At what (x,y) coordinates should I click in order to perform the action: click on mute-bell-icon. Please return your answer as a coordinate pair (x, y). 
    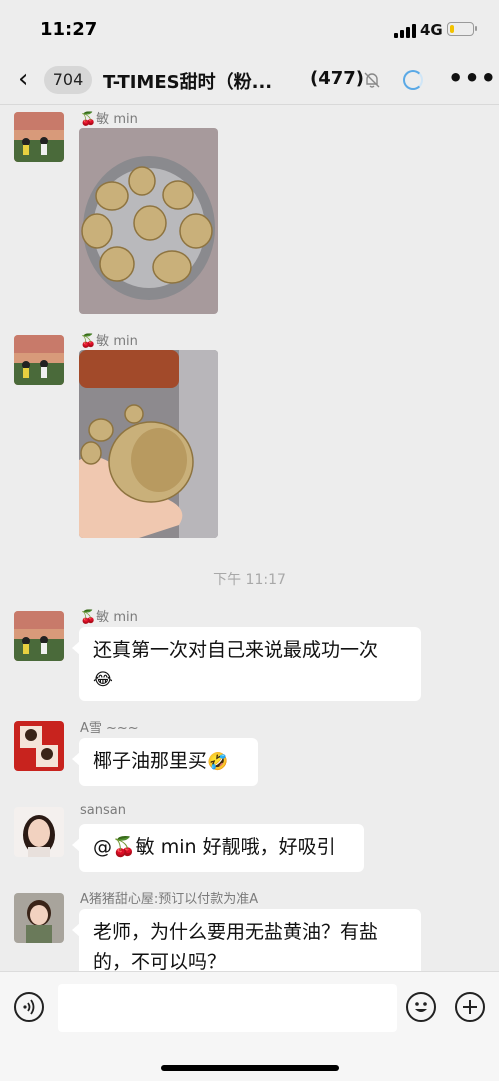
    Looking at the image, I should click on (372, 80).